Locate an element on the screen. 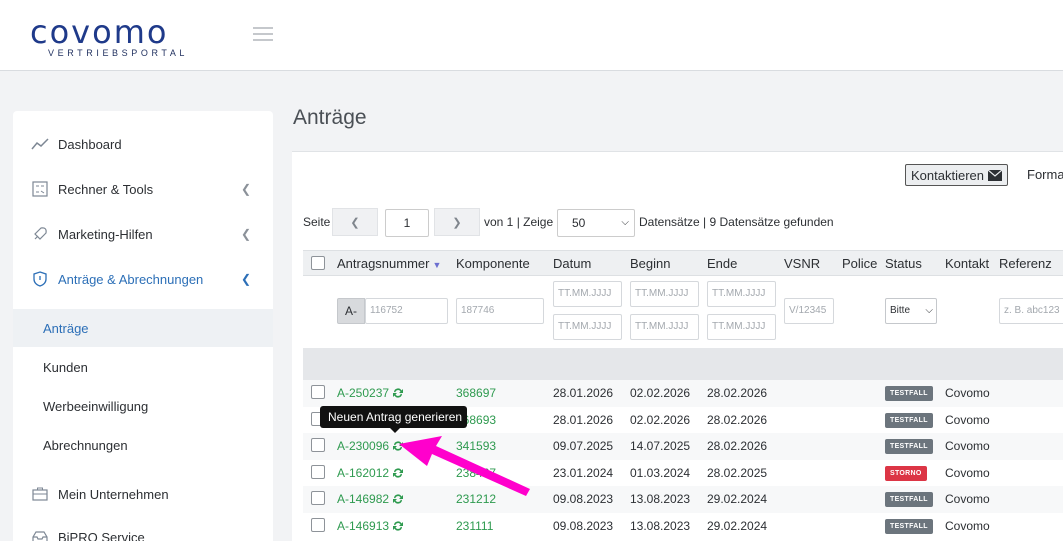  status-filter-select: Bitte ⌵ is located at coordinates (911, 311).